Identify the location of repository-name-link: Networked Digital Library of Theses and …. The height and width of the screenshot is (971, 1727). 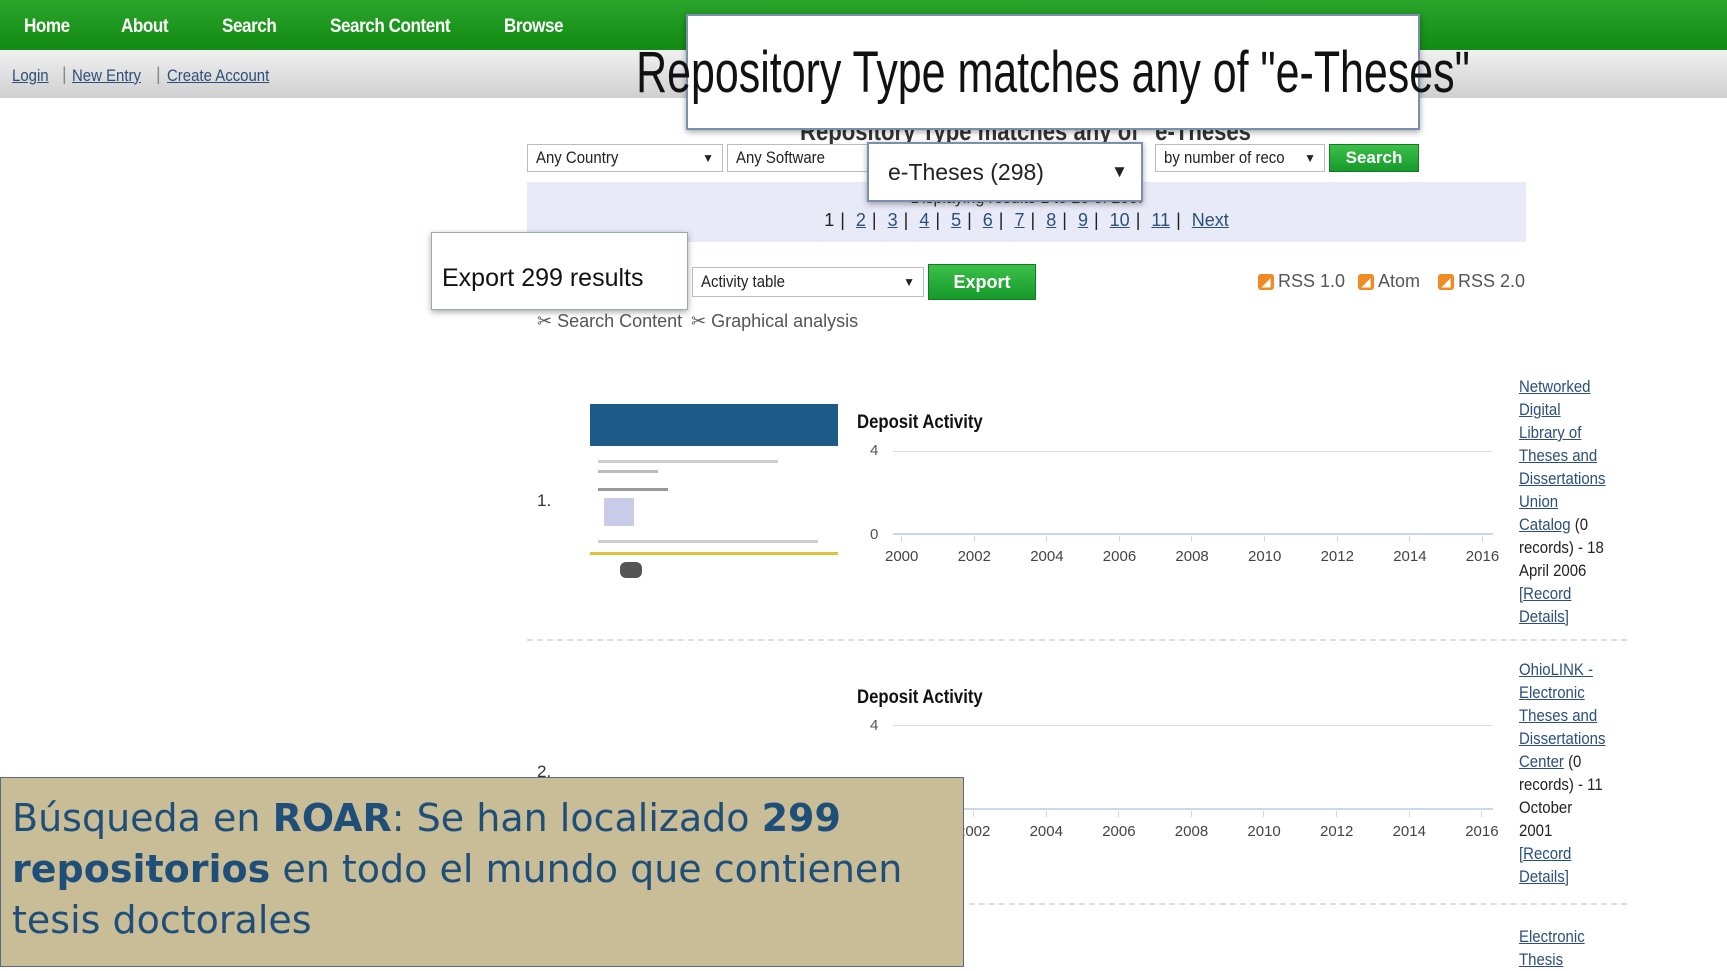
(1567, 444).